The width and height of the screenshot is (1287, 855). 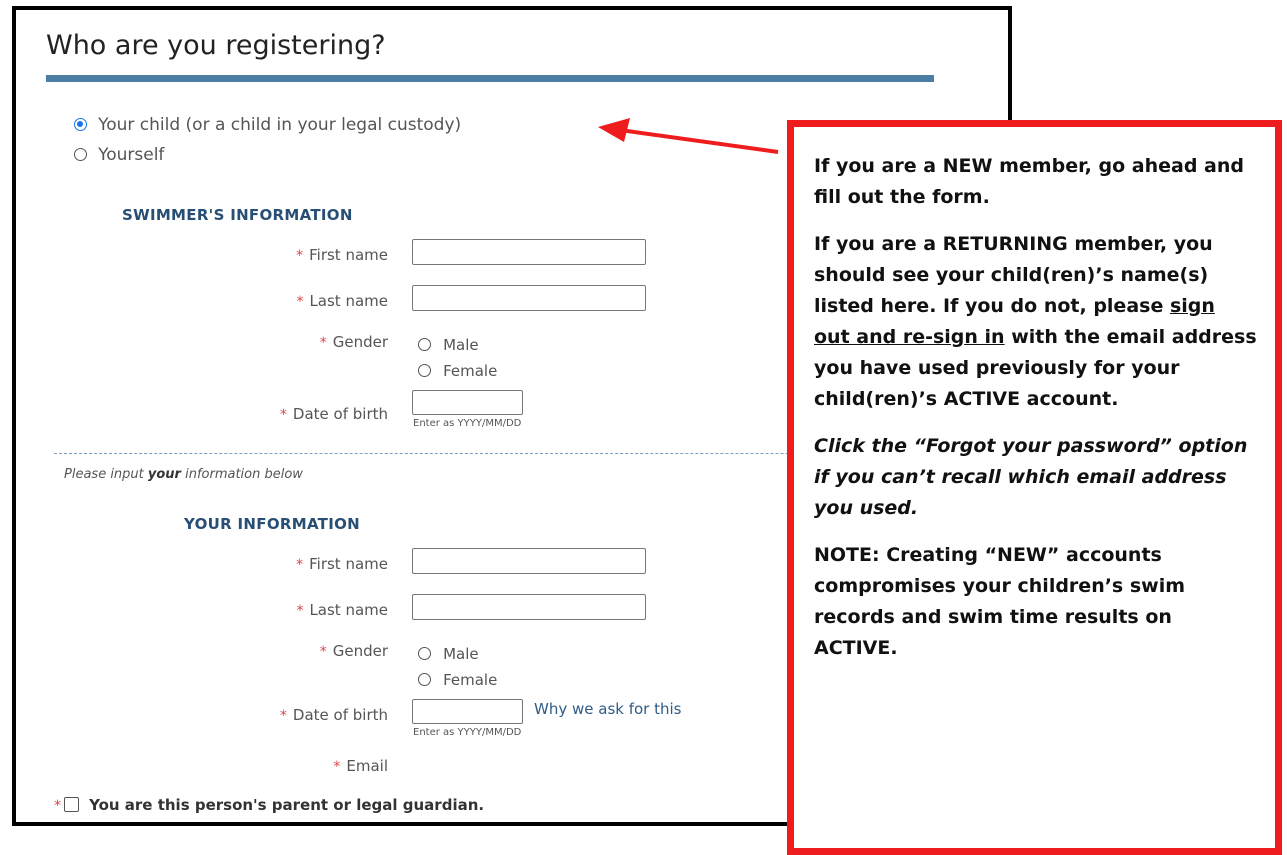 What do you see at coordinates (353, 651) in the screenshot?
I see `your-gender-label: * Gender` at bounding box center [353, 651].